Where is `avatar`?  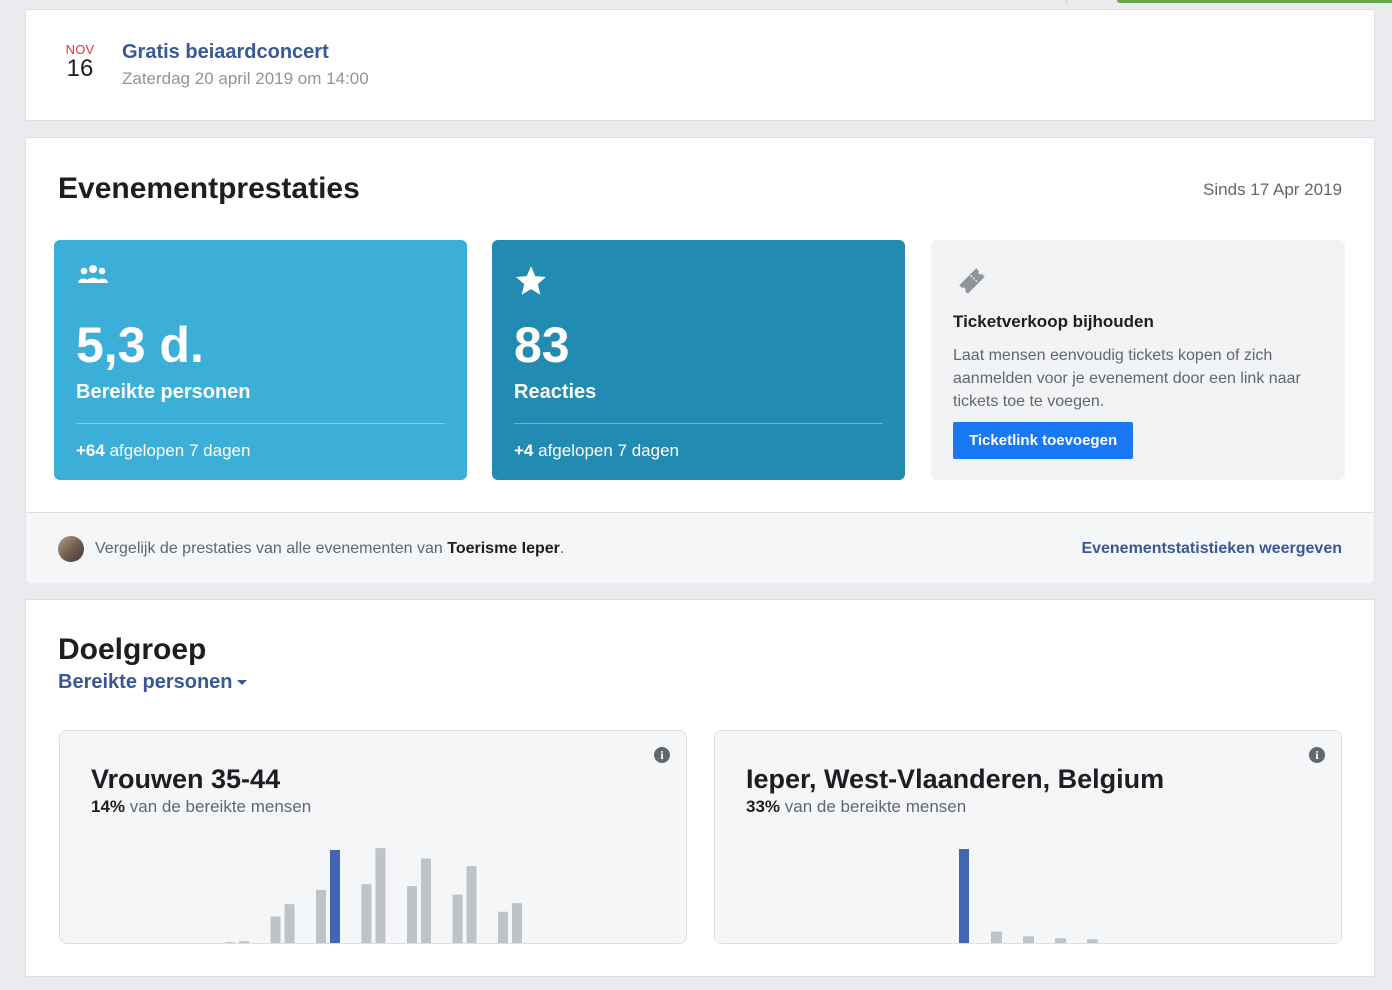 avatar is located at coordinates (71, 549).